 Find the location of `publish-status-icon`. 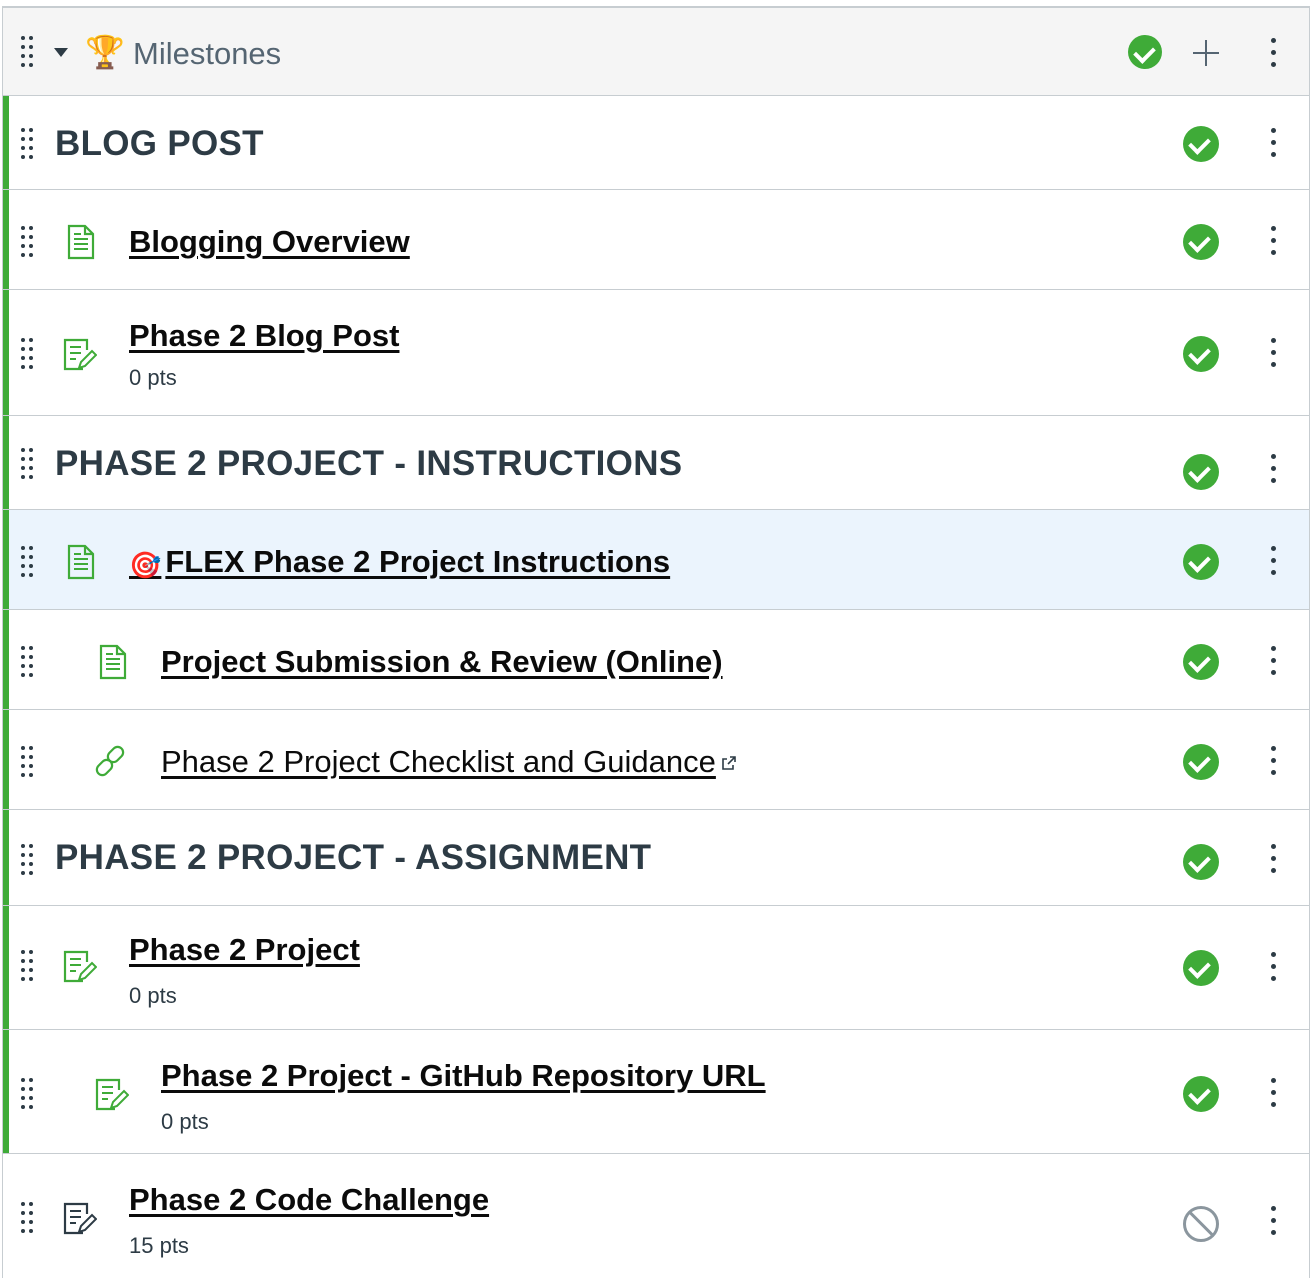

publish-status-icon is located at coordinates (1145, 52).